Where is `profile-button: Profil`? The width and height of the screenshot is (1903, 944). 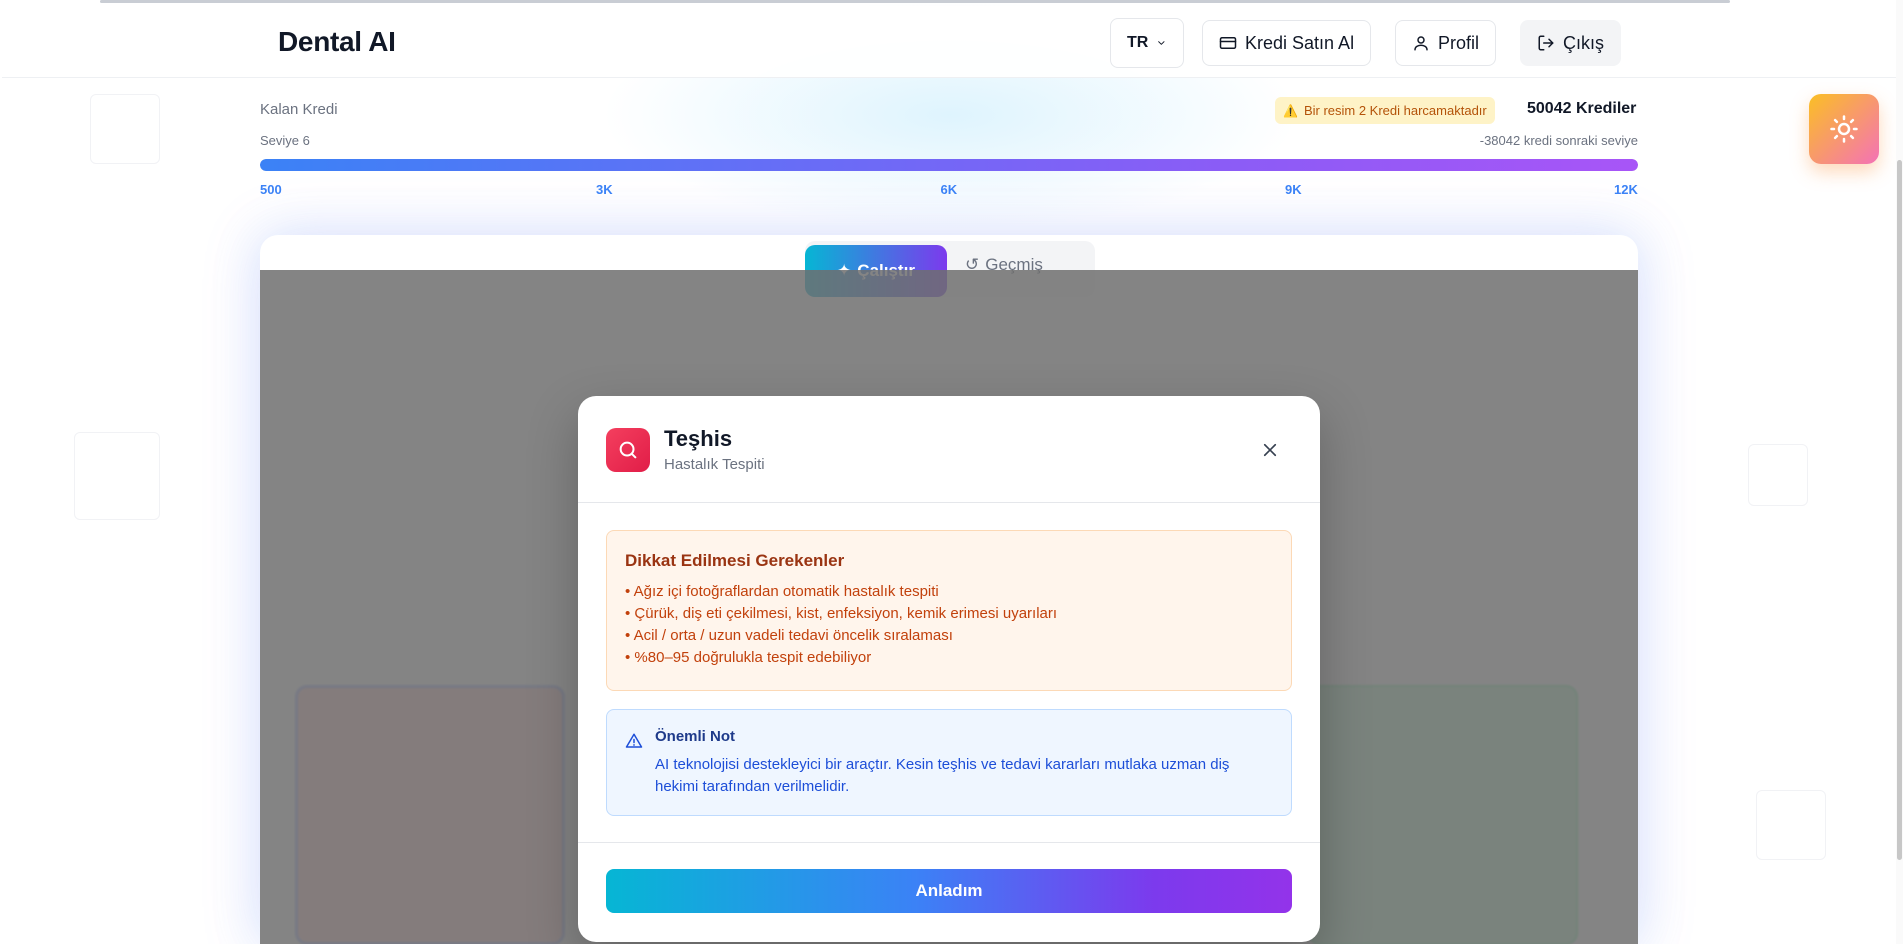
profile-button: Profil is located at coordinates (1446, 43).